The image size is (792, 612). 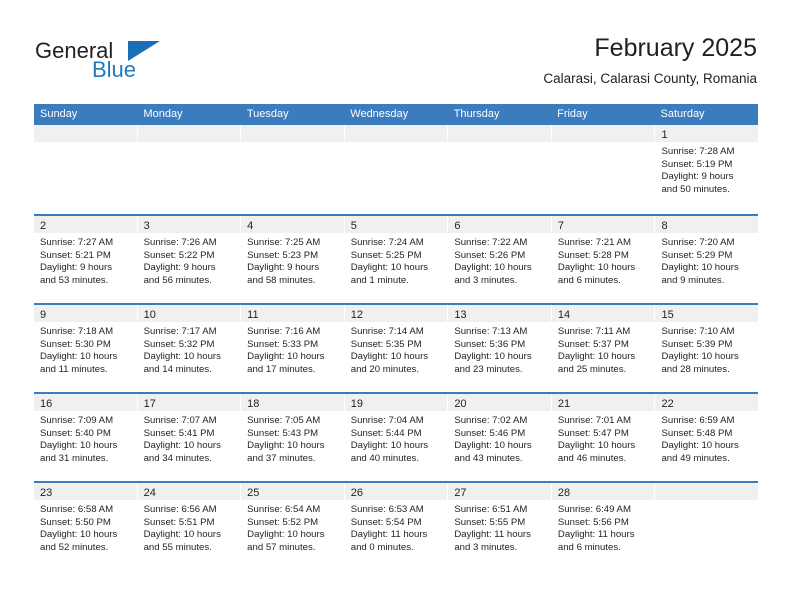 What do you see at coordinates (594, 509) in the screenshot?
I see `day-detail-line: Sunrise: 6:49 AM` at bounding box center [594, 509].